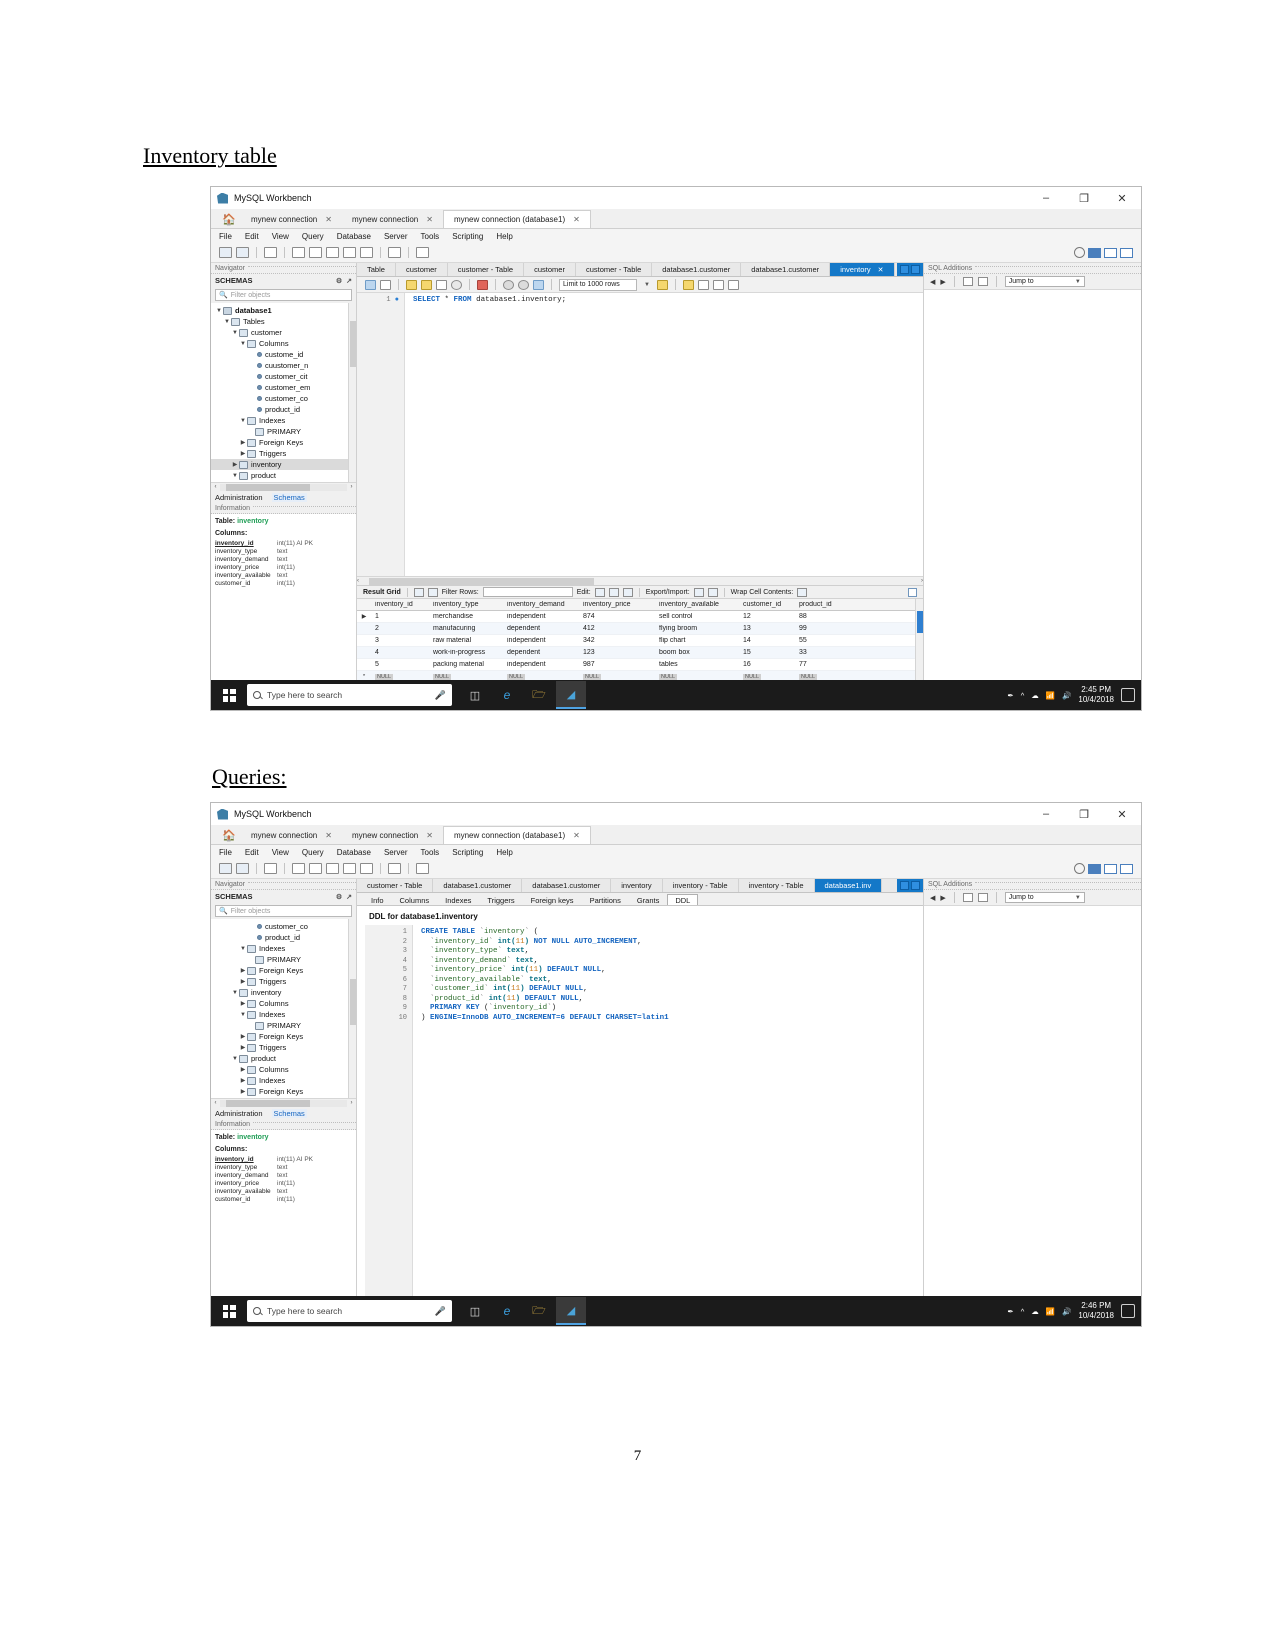 This screenshot has width=1275, height=1650. What do you see at coordinates (283, 464) in the screenshot?
I see `tree-node-inventory: ▶ inventory` at bounding box center [283, 464].